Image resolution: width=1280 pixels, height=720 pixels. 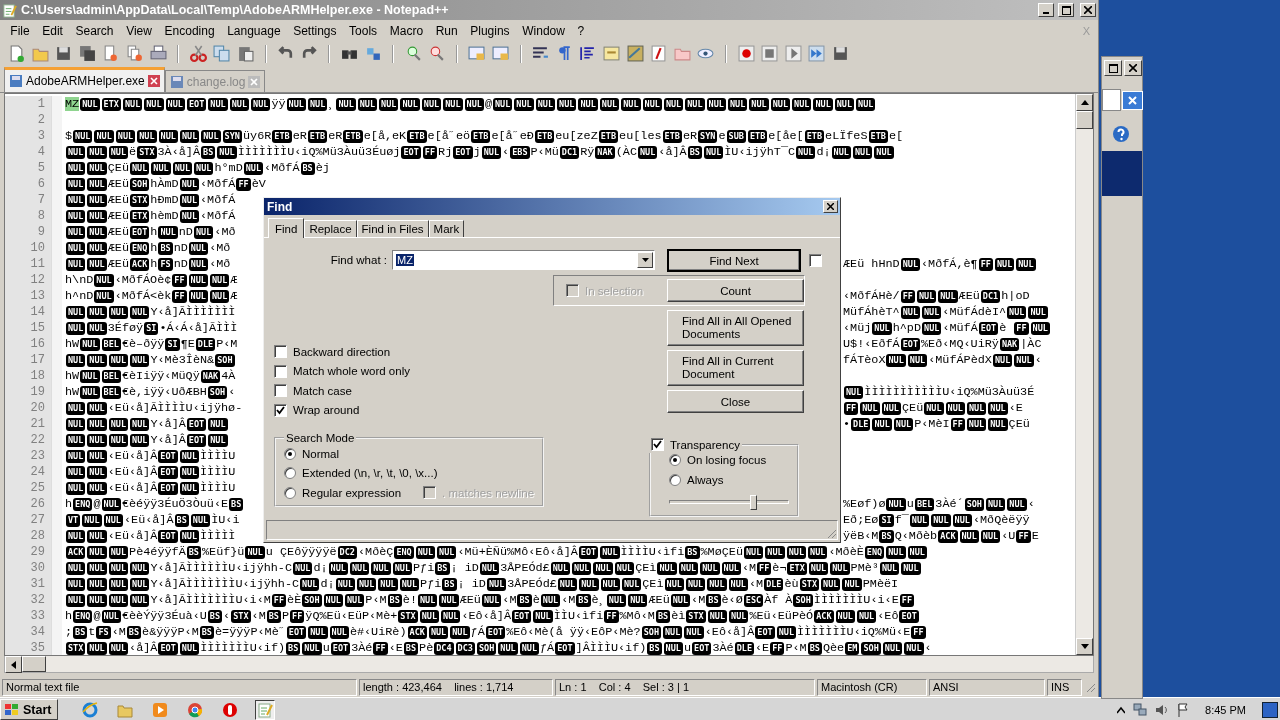 What do you see at coordinates (363, 30) in the screenshot?
I see `menu-item: Tools` at bounding box center [363, 30].